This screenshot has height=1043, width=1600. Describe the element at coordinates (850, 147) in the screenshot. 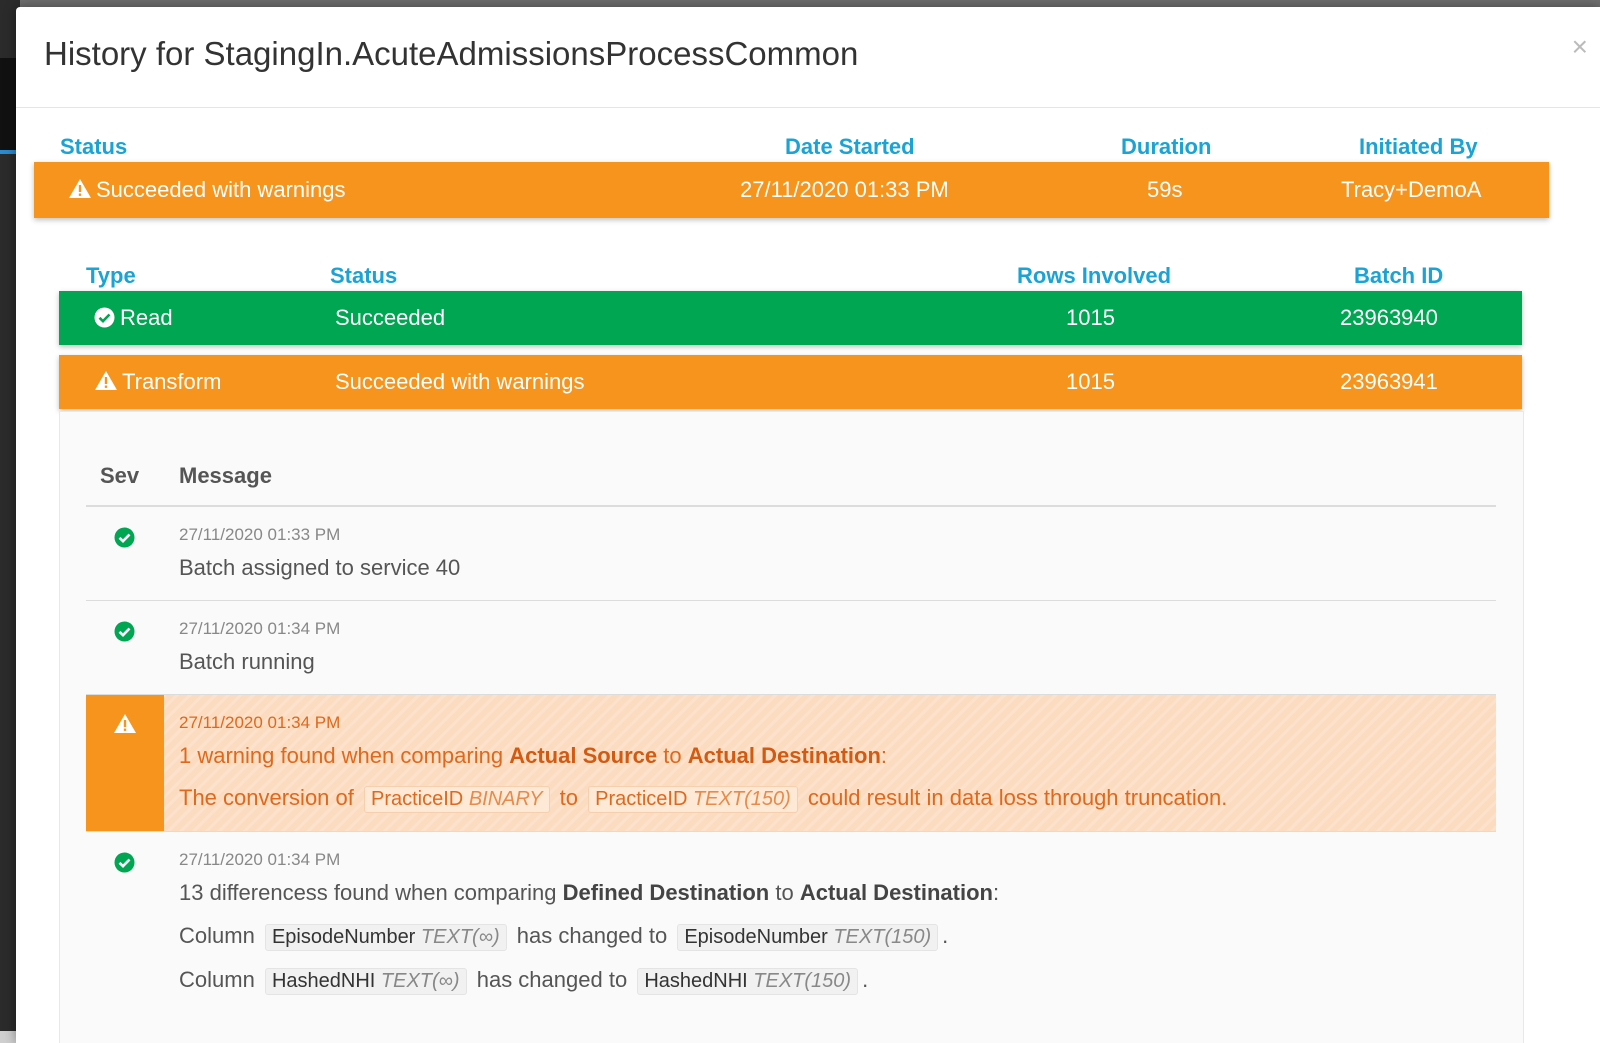

I see `summary-header-date-started: Date Started` at that location.